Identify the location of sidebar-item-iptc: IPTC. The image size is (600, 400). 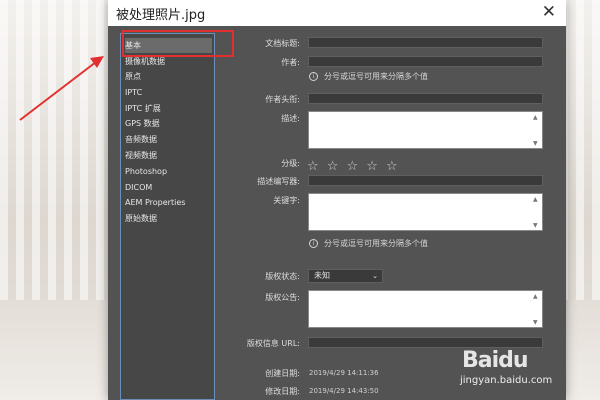
(168, 92).